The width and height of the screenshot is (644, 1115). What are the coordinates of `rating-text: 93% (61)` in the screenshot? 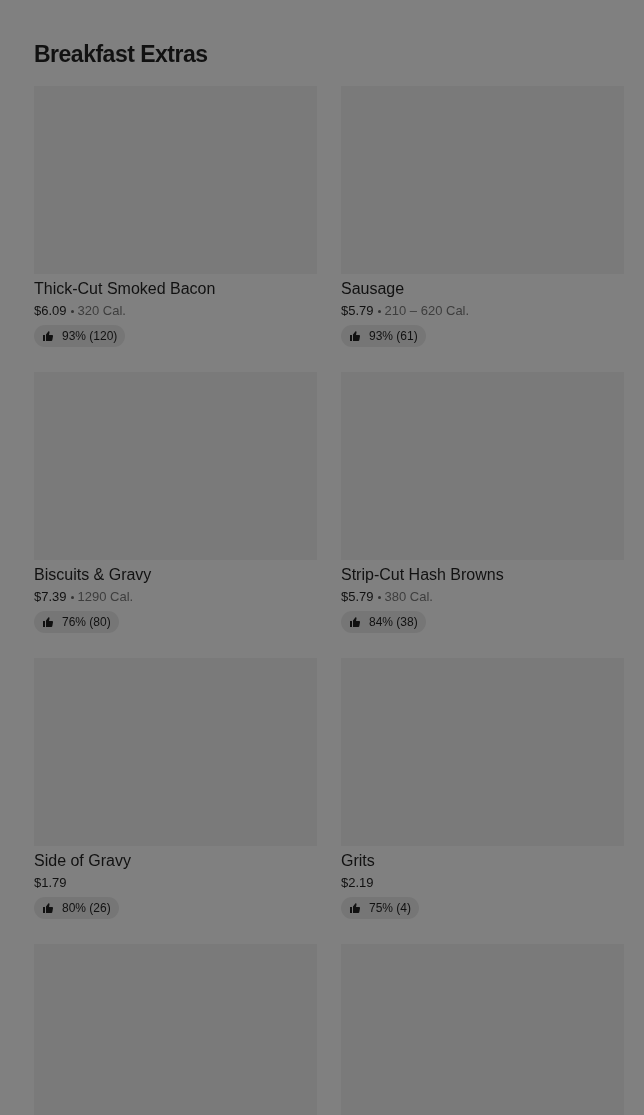 It's located at (393, 336).